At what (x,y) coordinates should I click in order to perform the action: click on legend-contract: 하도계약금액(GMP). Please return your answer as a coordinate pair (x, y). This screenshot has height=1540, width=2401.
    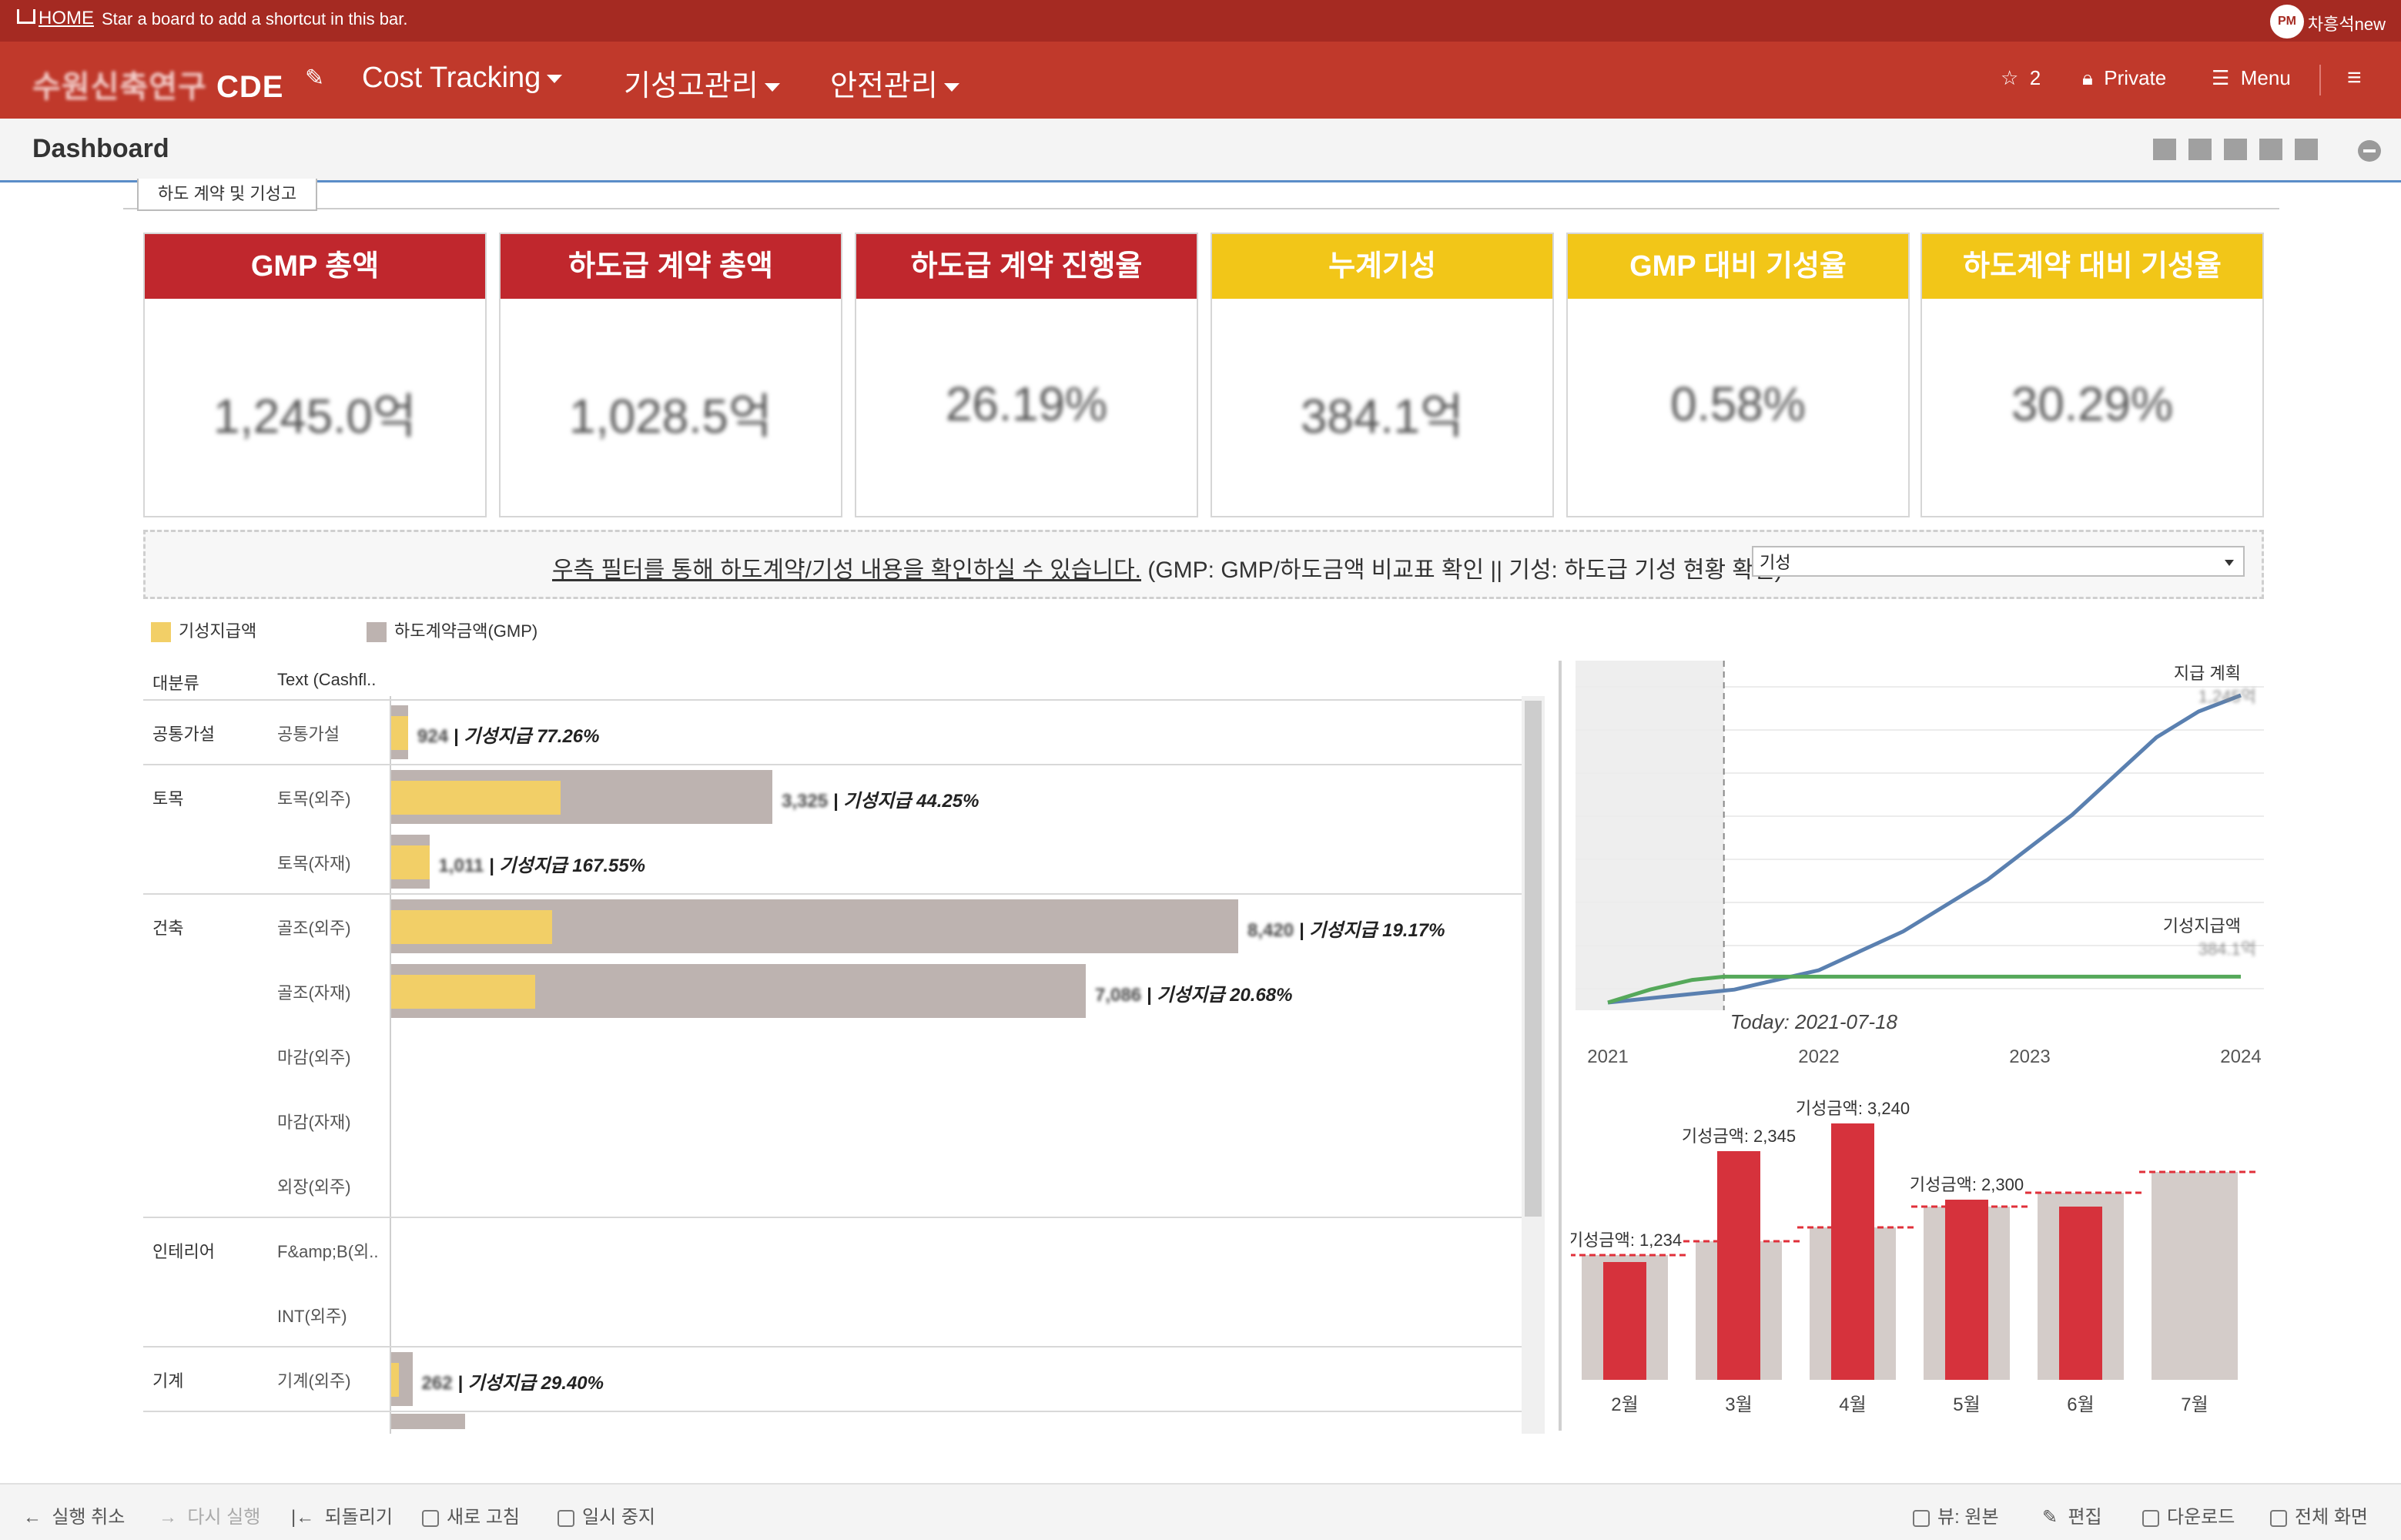
    Looking at the image, I should click on (452, 630).